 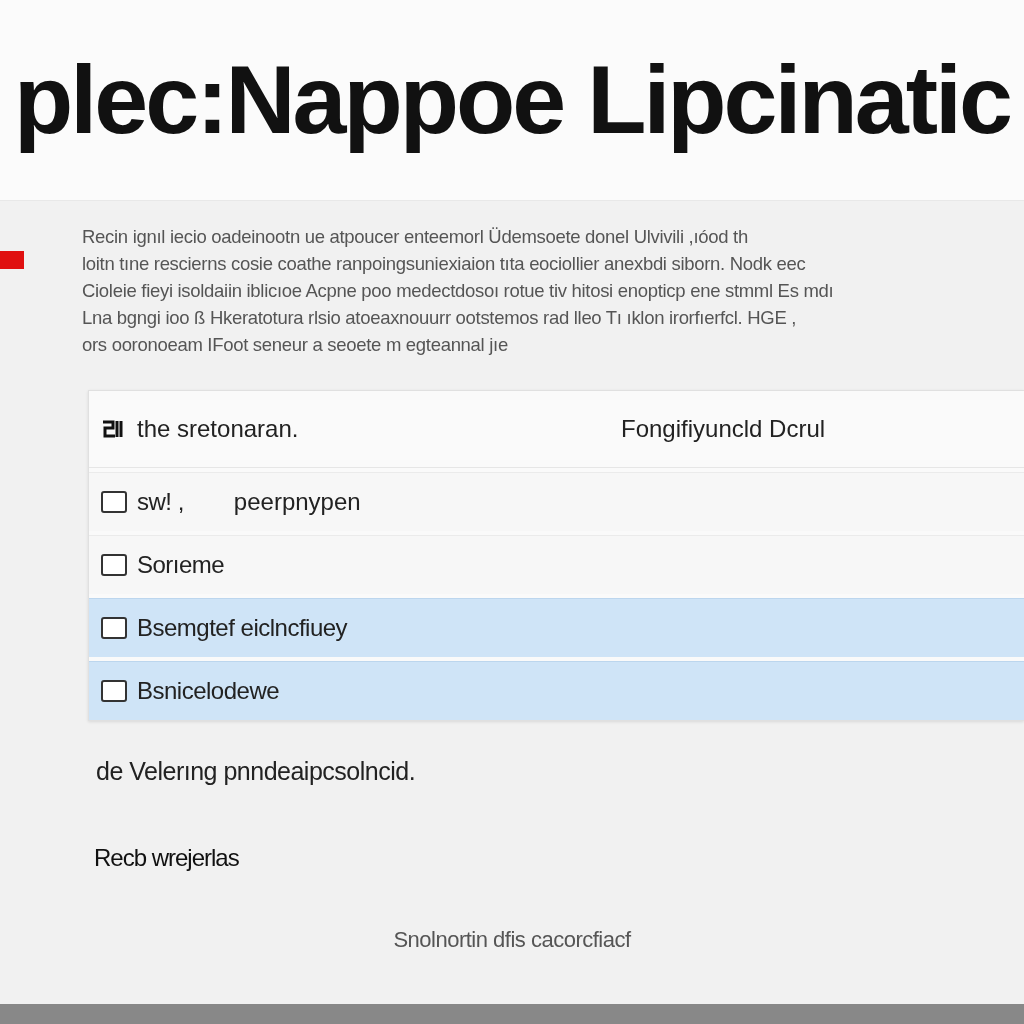 I want to click on row-label: Sorıeme, so click(x=181, y=565).